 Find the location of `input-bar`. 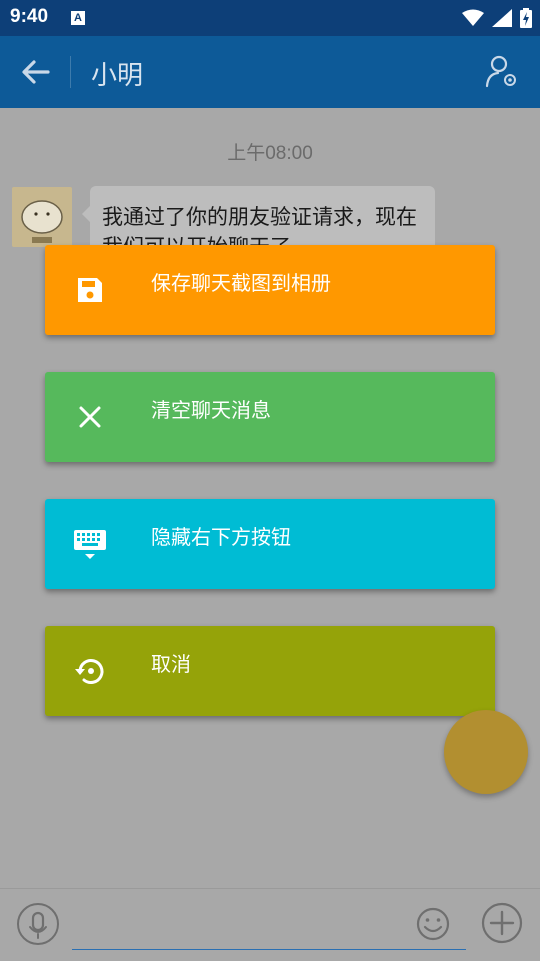

input-bar is located at coordinates (270, 924).